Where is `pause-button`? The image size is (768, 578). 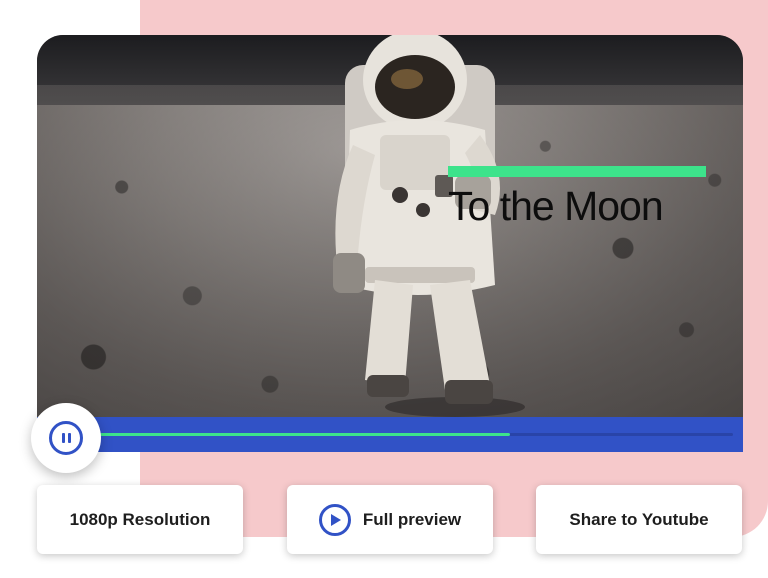
pause-button is located at coordinates (66, 438).